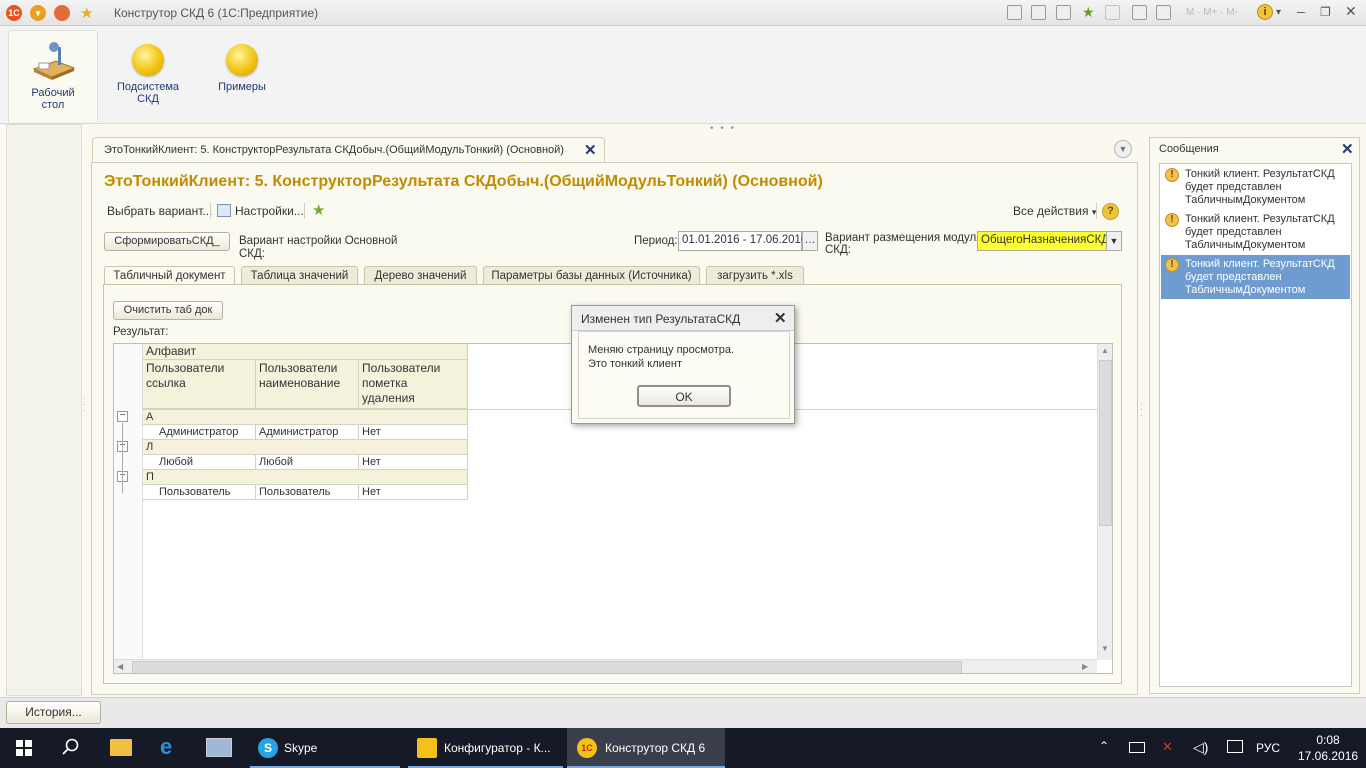  Describe the element at coordinates (683, 712) in the screenshot. I see `status-strip` at that location.